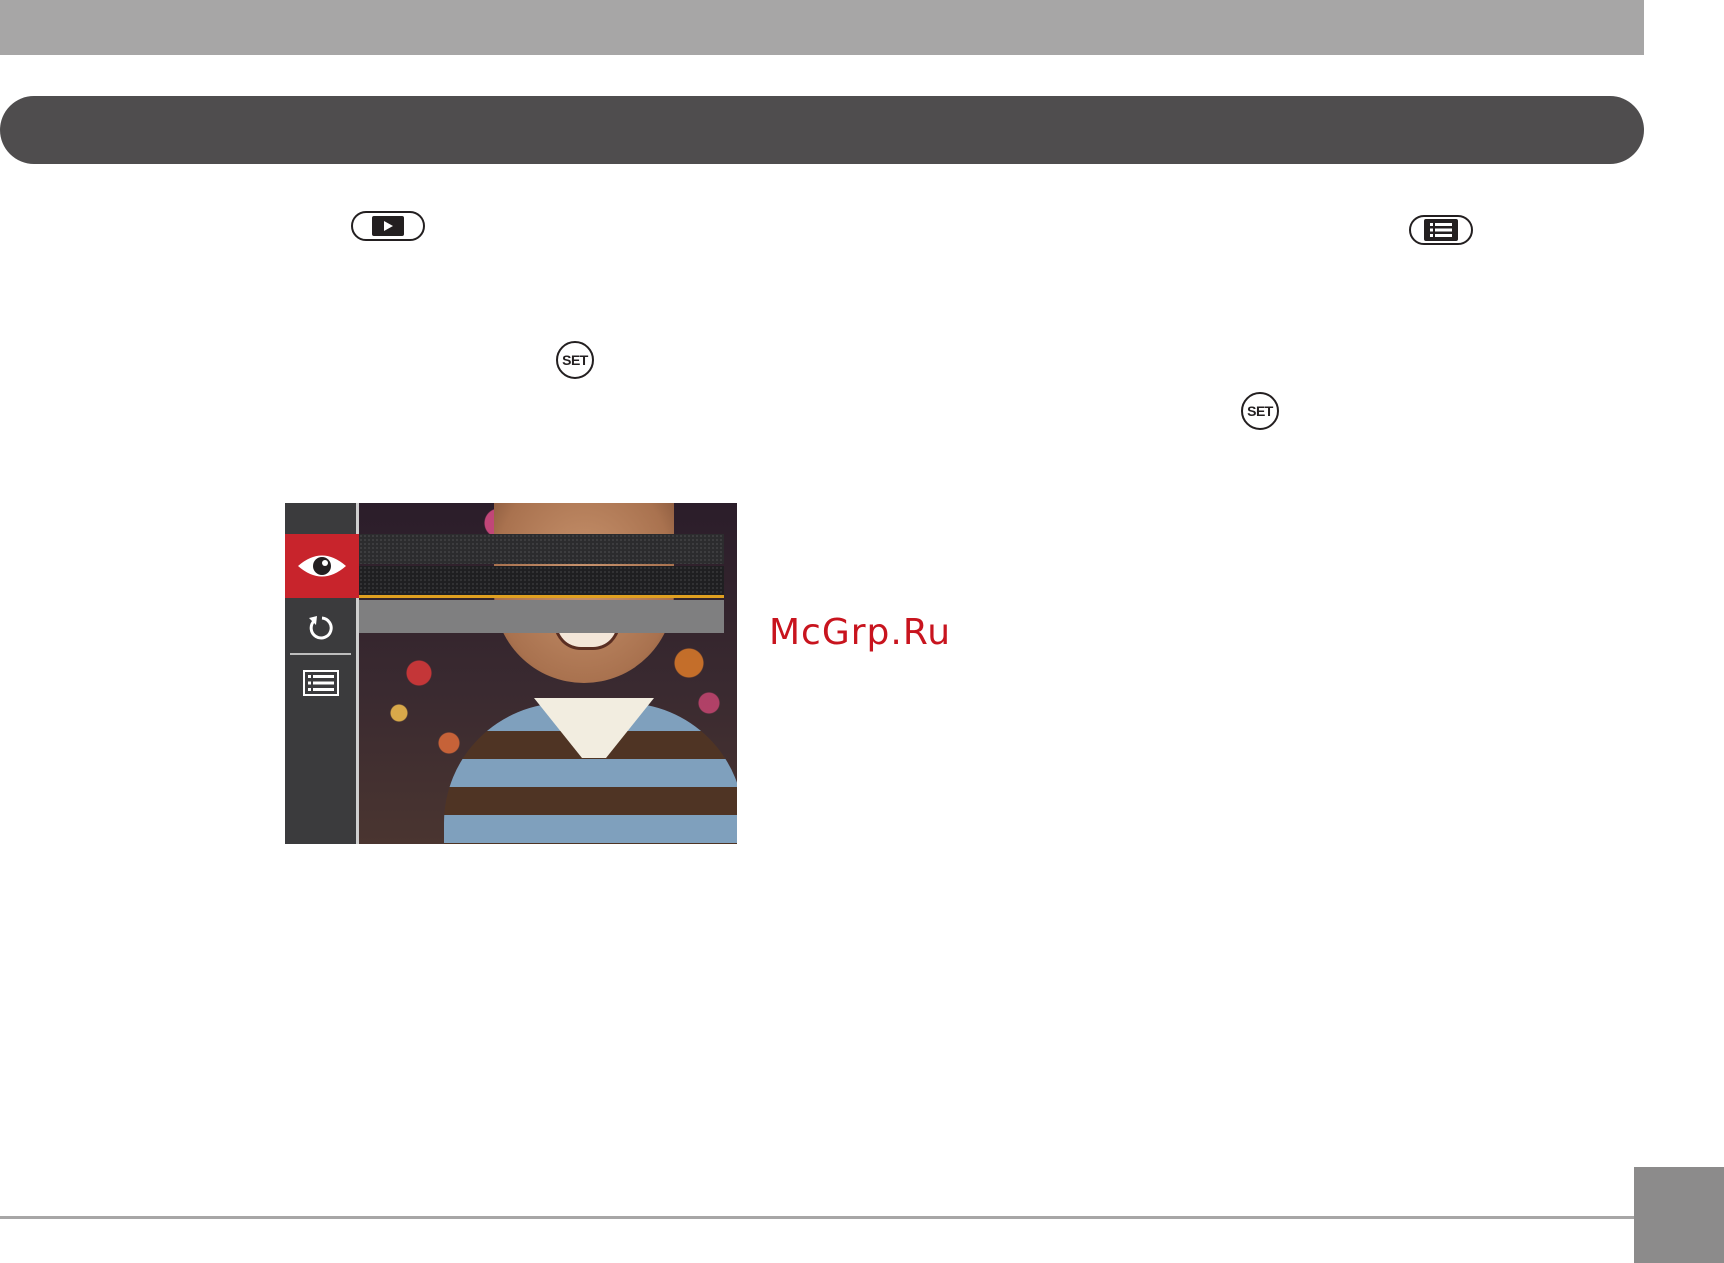  I want to click on menu-option-selected, so click(541, 616).